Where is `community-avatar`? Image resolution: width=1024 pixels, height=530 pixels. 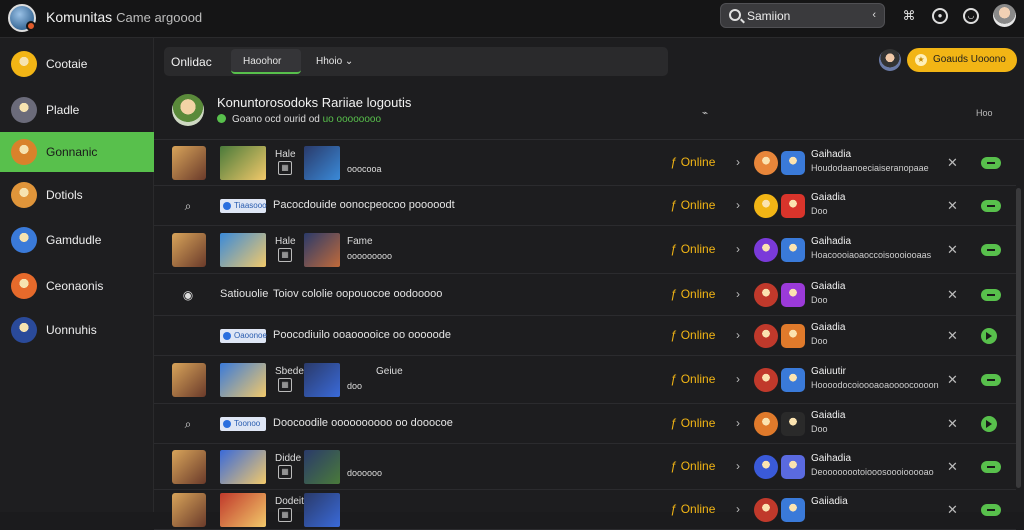
community-avatar is located at coordinates (188, 110).